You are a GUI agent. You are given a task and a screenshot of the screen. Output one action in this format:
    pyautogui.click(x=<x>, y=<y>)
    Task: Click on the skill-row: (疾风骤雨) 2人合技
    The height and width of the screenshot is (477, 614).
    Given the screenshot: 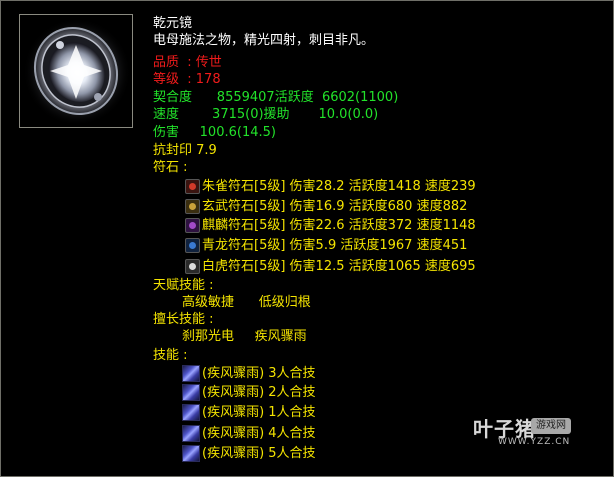 What is the action you would take?
    pyautogui.click(x=249, y=392)
    